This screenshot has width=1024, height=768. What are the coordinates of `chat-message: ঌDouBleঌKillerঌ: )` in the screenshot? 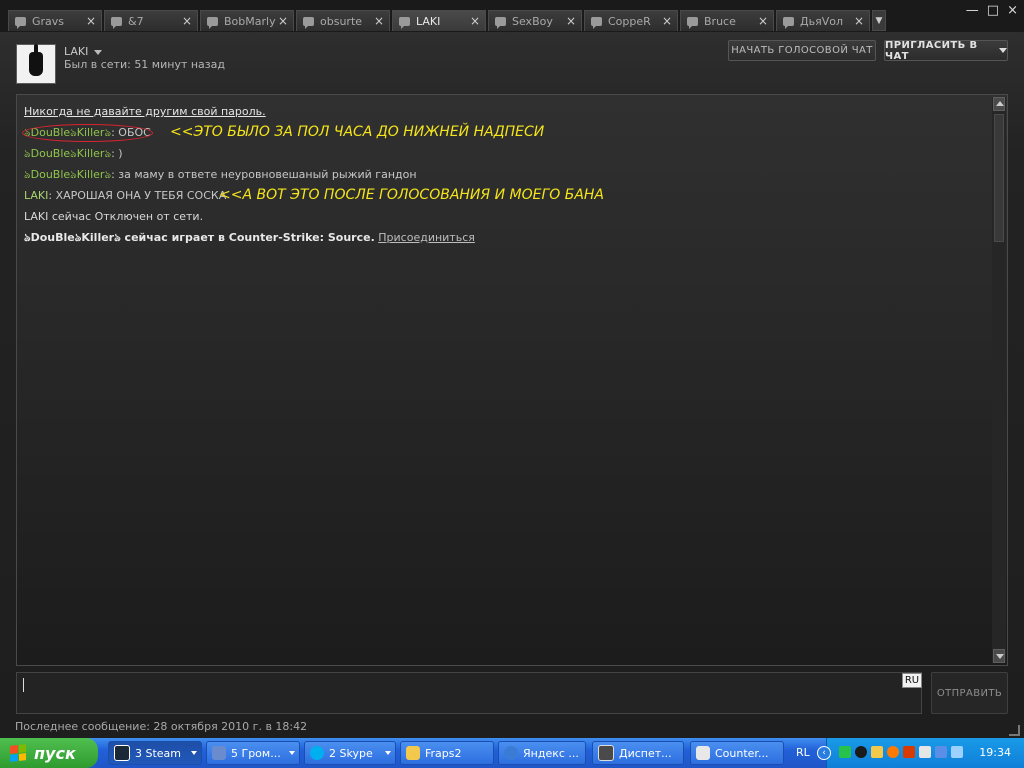 It's located at (504, 153).